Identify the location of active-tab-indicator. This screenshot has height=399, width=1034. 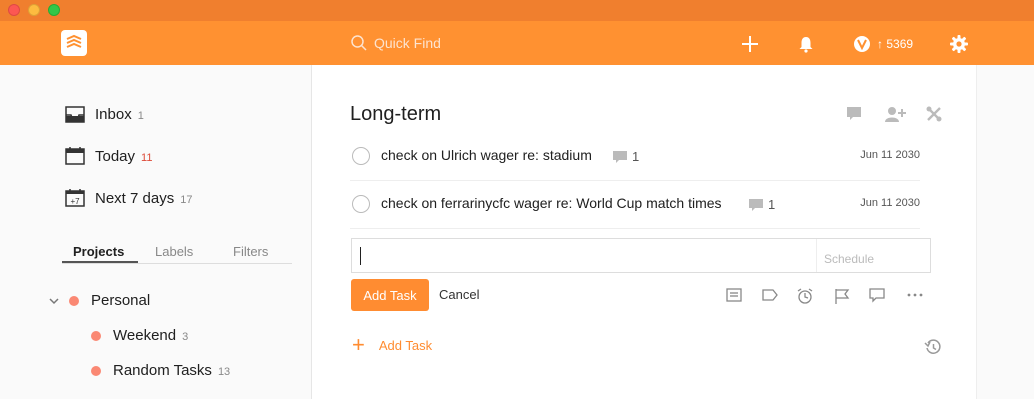
(100, 262).